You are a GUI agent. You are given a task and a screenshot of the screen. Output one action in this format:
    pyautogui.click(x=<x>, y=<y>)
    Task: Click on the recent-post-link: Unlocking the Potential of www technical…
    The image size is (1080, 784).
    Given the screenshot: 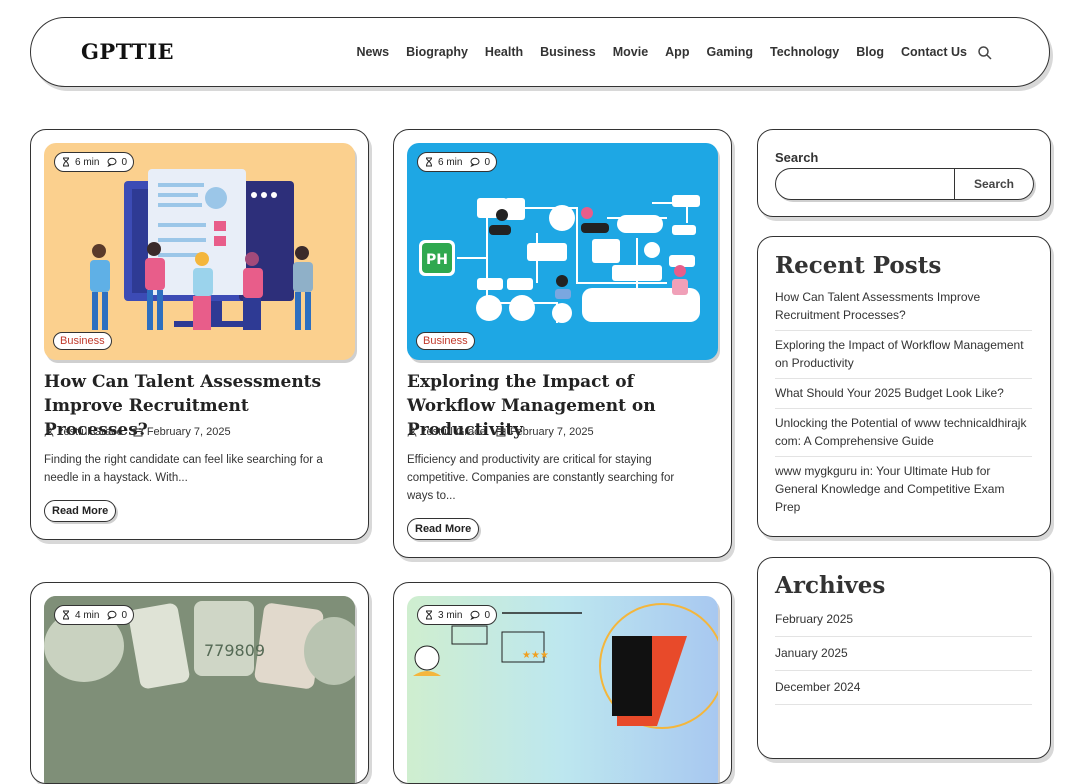 What is the action you would take?
    pyautogui.click(x=903, y=433)
    